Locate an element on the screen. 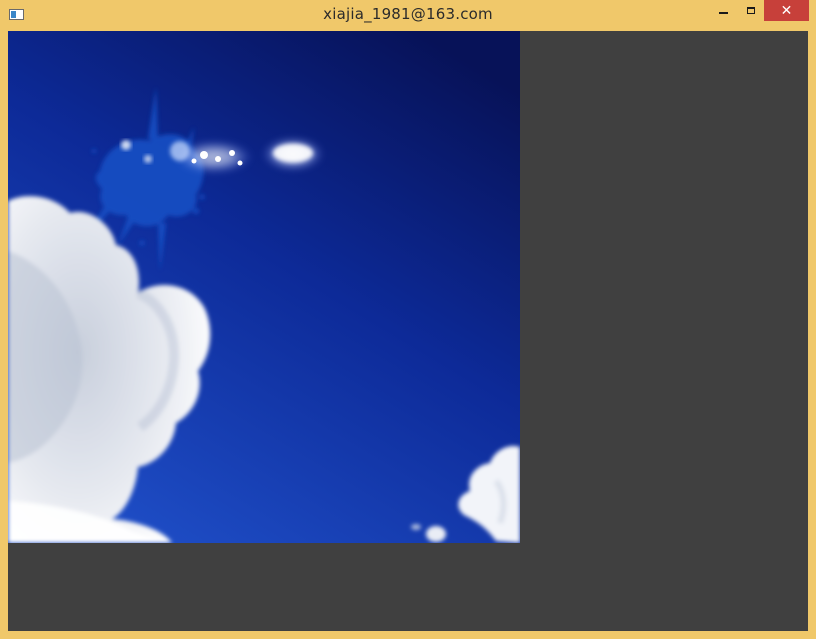  close-icon: ✕ is located at coordinates (786, 10).